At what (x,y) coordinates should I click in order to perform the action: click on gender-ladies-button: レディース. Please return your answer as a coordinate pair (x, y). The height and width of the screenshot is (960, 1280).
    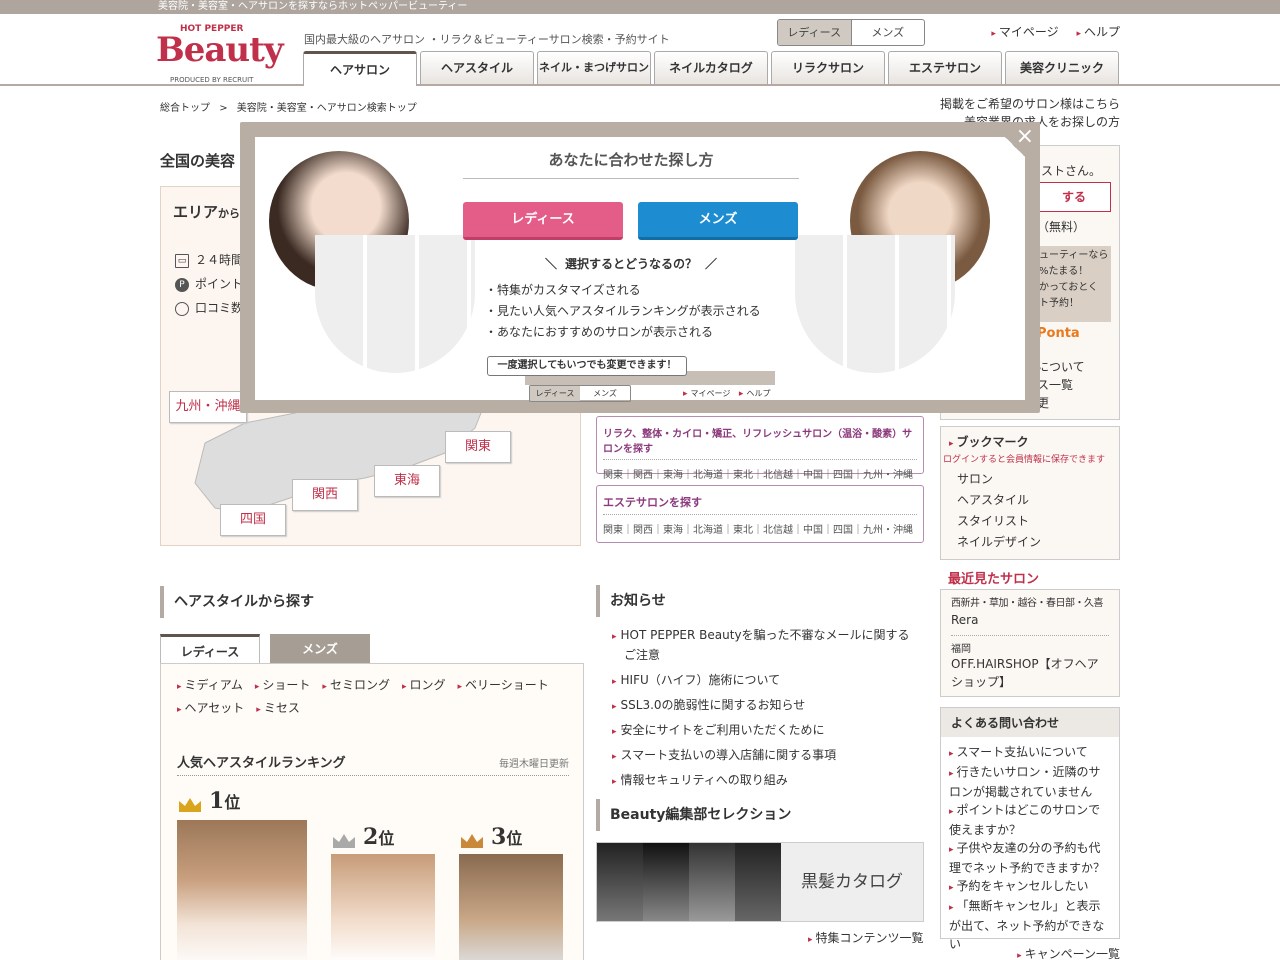
    Looking at the image, I should click on (815, 32).